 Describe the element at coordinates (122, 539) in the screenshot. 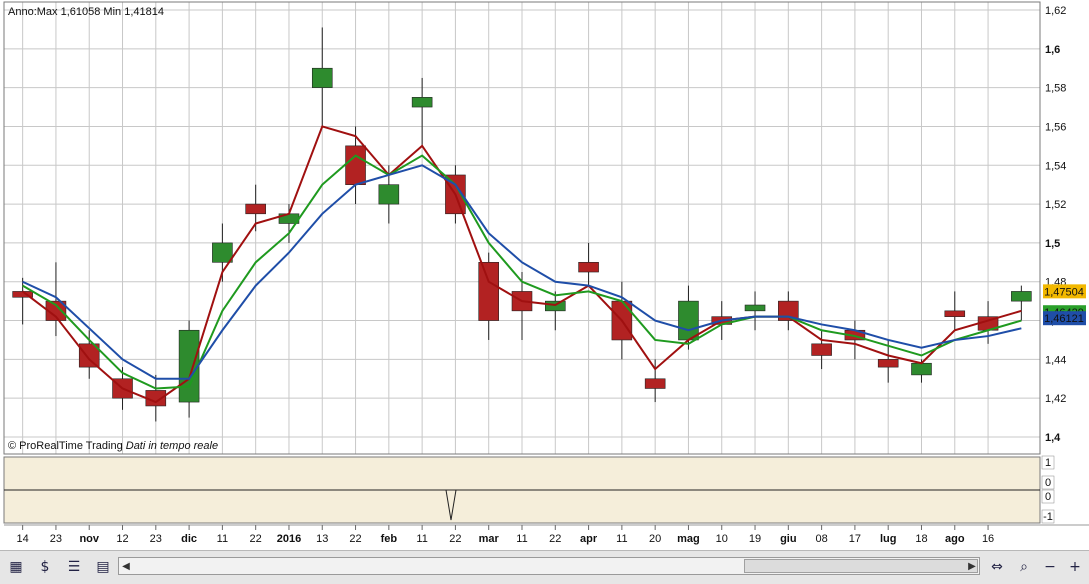

I see `date-tick-label: 12` at that location.